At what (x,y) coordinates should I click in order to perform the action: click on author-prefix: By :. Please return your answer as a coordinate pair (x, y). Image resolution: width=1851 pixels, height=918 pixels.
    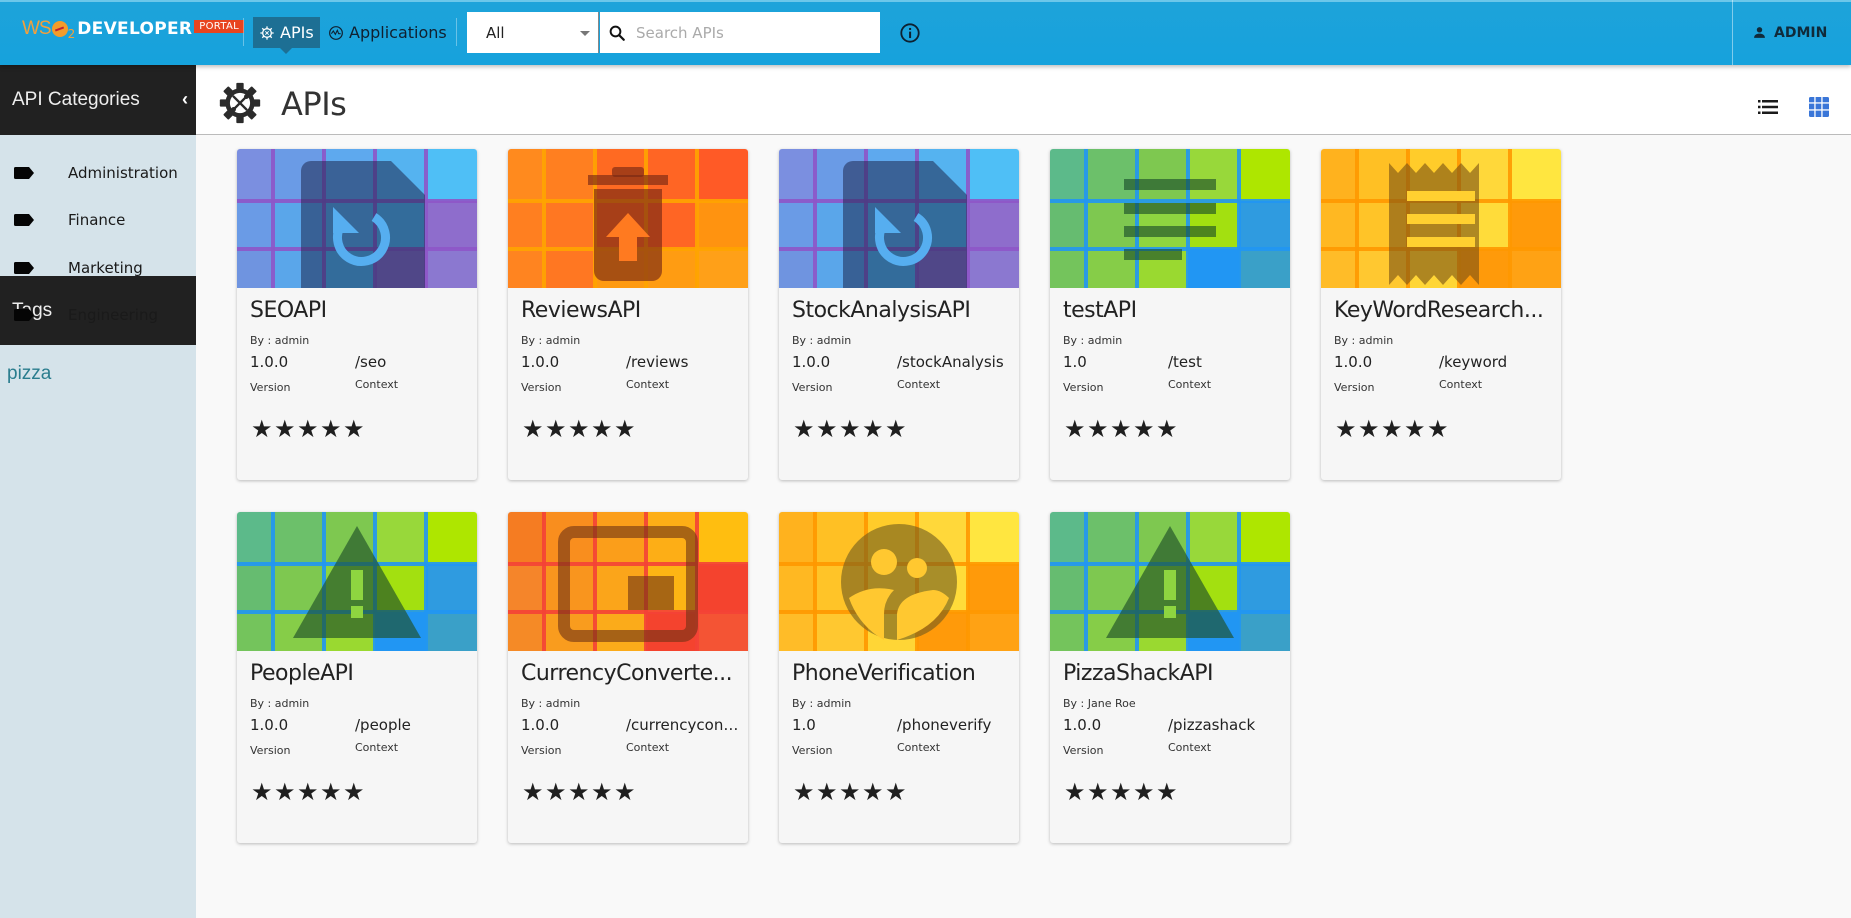
    Looking at the image, I should click on (1075, 703).